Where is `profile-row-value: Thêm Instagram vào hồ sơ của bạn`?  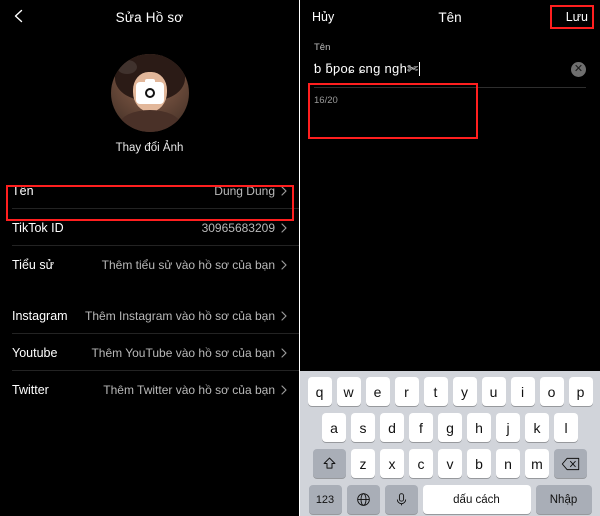
profile-row-value: Thêm Instagram vào hồ sơ của bạn is located at coordinates (180, 315).